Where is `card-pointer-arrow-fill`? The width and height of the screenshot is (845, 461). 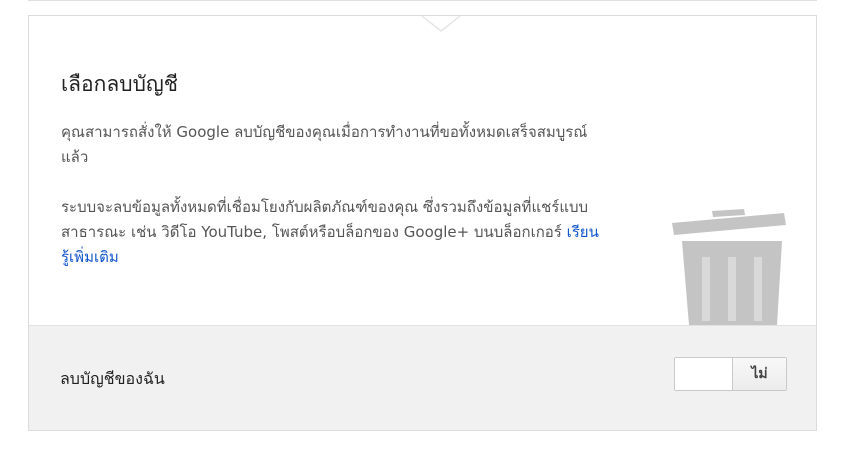 card-pointer-arrow-fill is located at coordinates (441, 23).